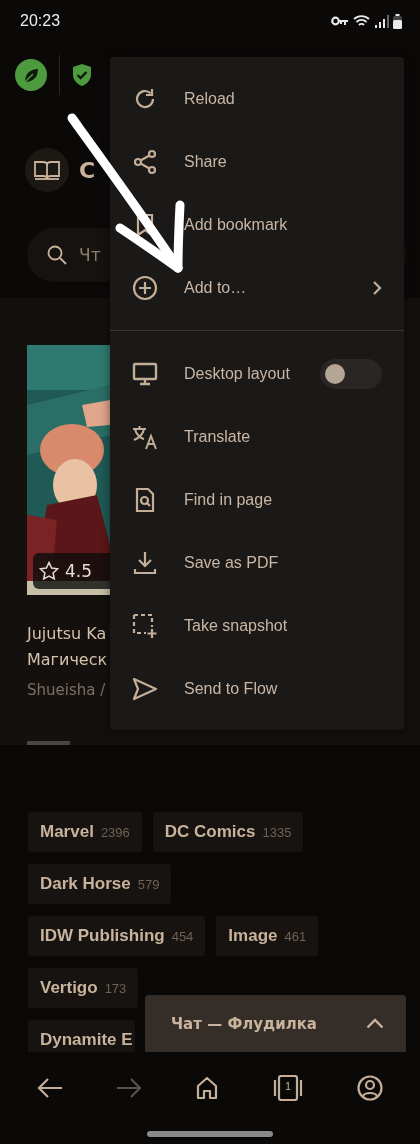  What do you see at coordinates (257, 161) in the screenshot?
I see `menu-item: Share` at bounding box center [257, 161].